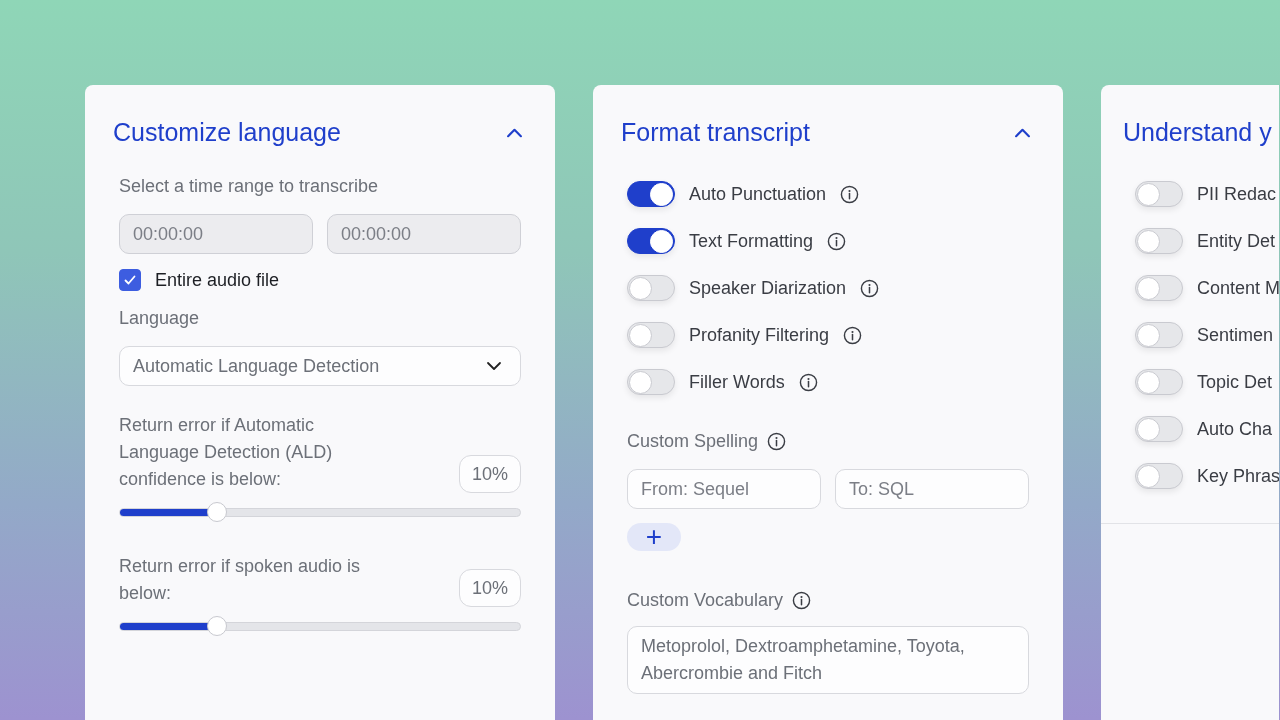 Image resolution: width=1280 pixels, height=720 pixels. I want to click on card-title: Format transcript, so click(715, 132).